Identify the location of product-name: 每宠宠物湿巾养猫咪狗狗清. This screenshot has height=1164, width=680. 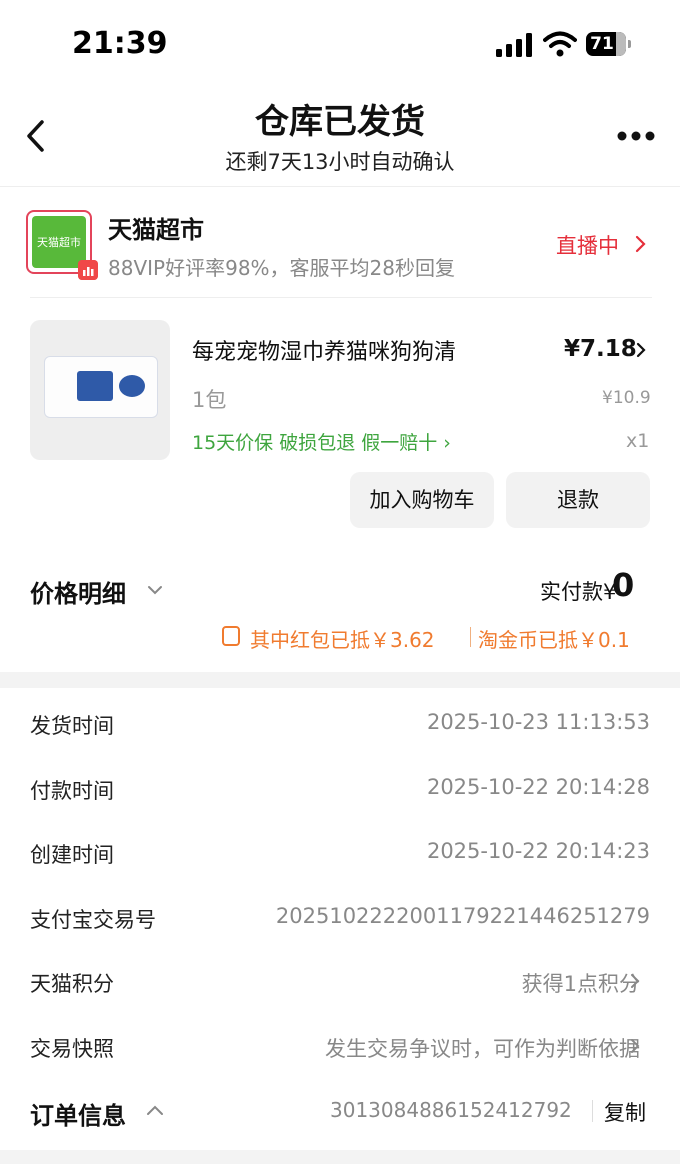
(324, 350).